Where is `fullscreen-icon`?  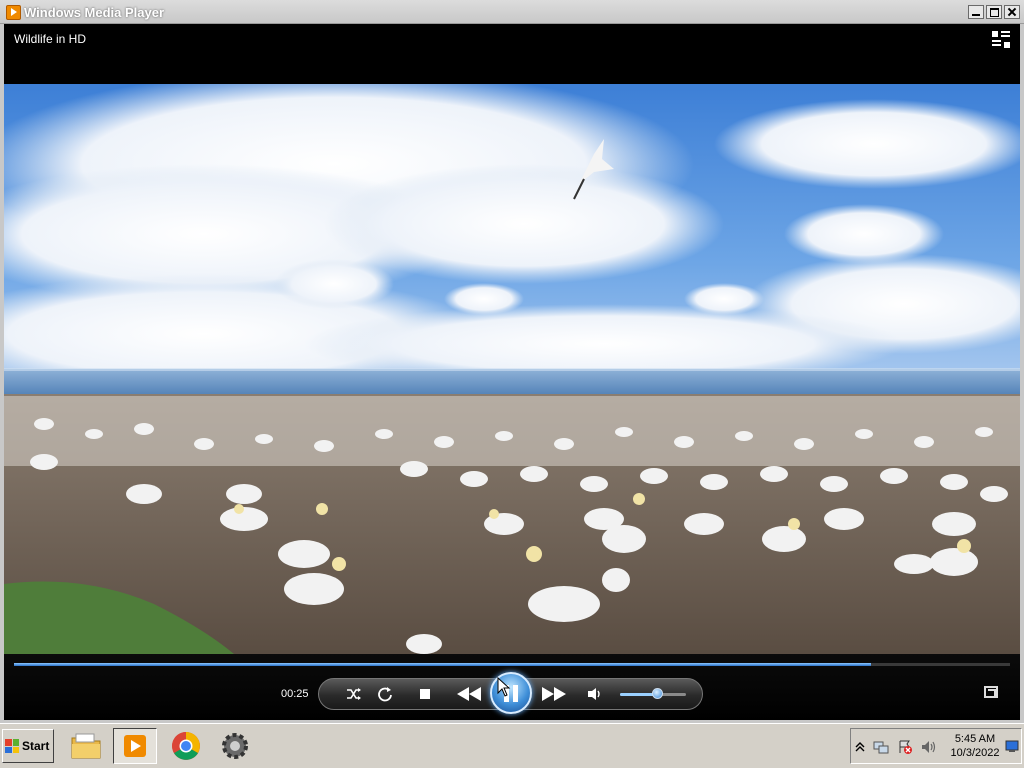 fullscreen-icon is located at coordinates (991, 692).